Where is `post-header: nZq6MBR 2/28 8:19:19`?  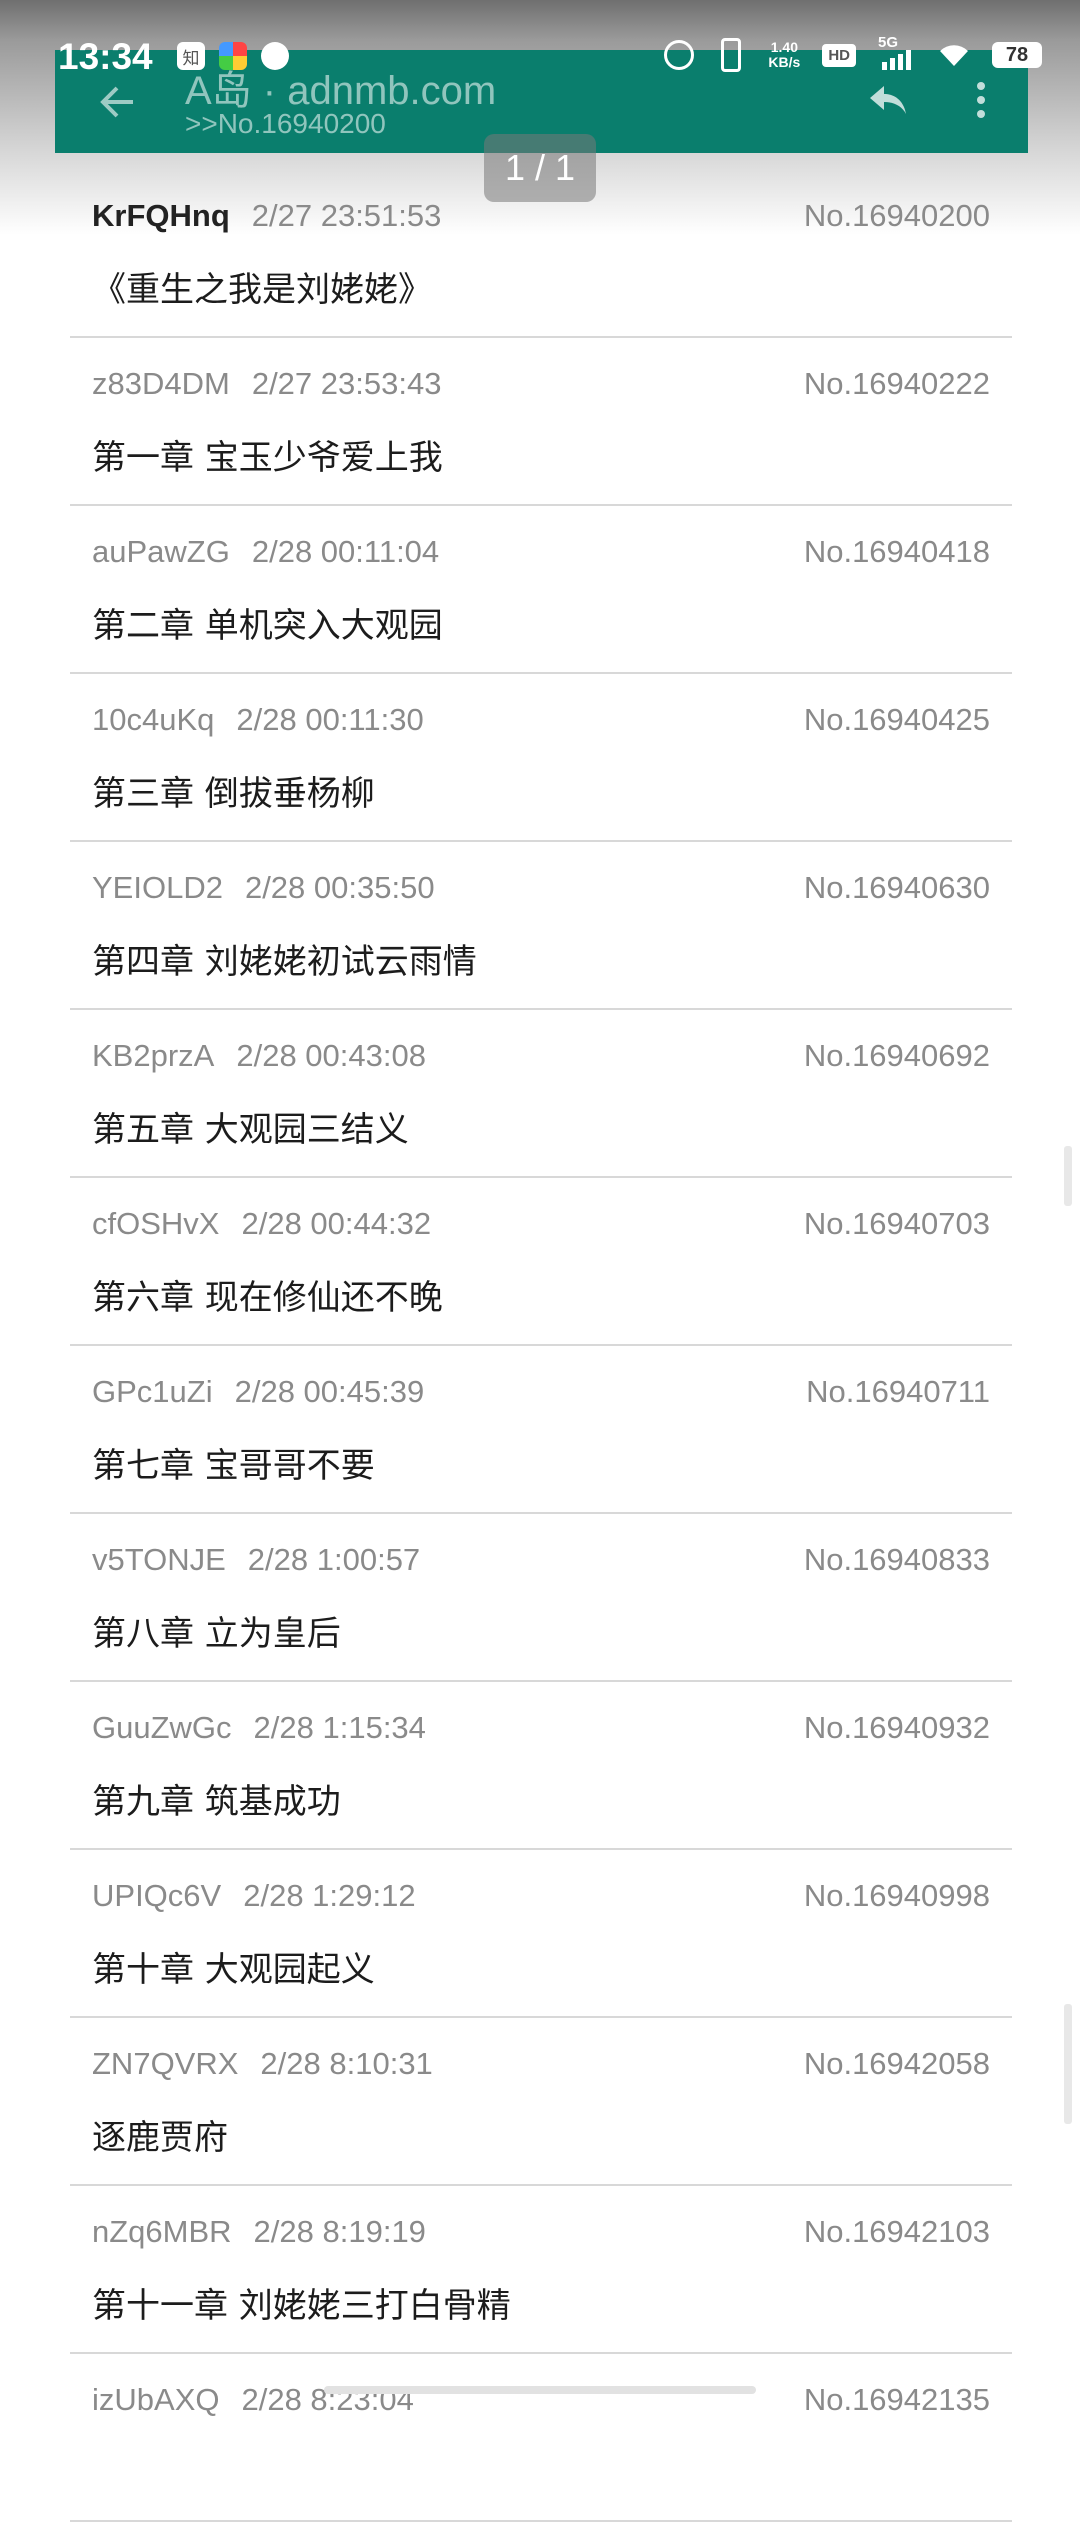 post-header: nZq6MBR 2/28 8:19:19 is located at coordinates (259, 2232).